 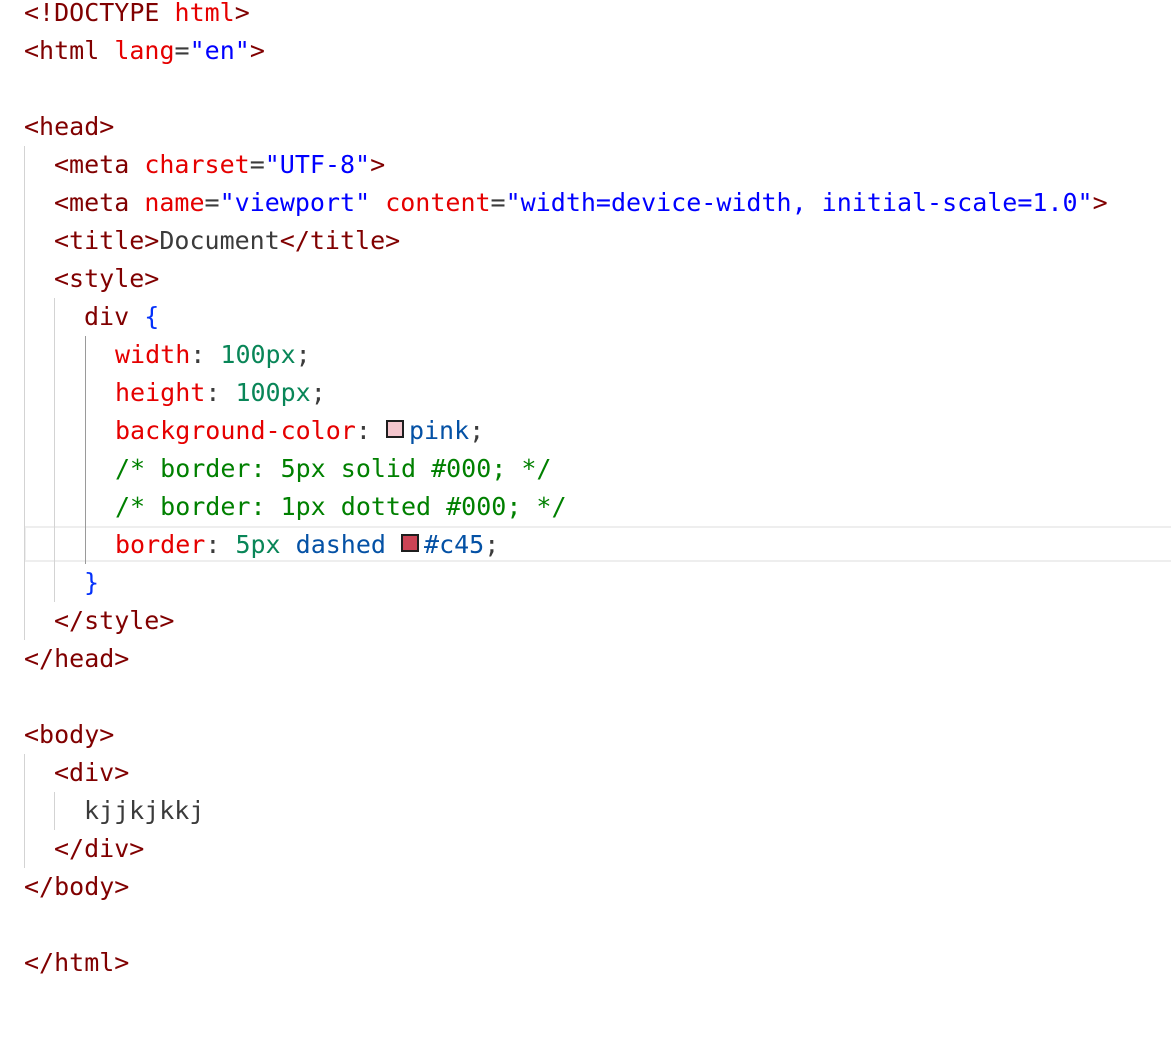 What do you see at coordinates (585, 773) in the screenshot?
I see `code-line-21: <div>` at bounding box center [585, 773].